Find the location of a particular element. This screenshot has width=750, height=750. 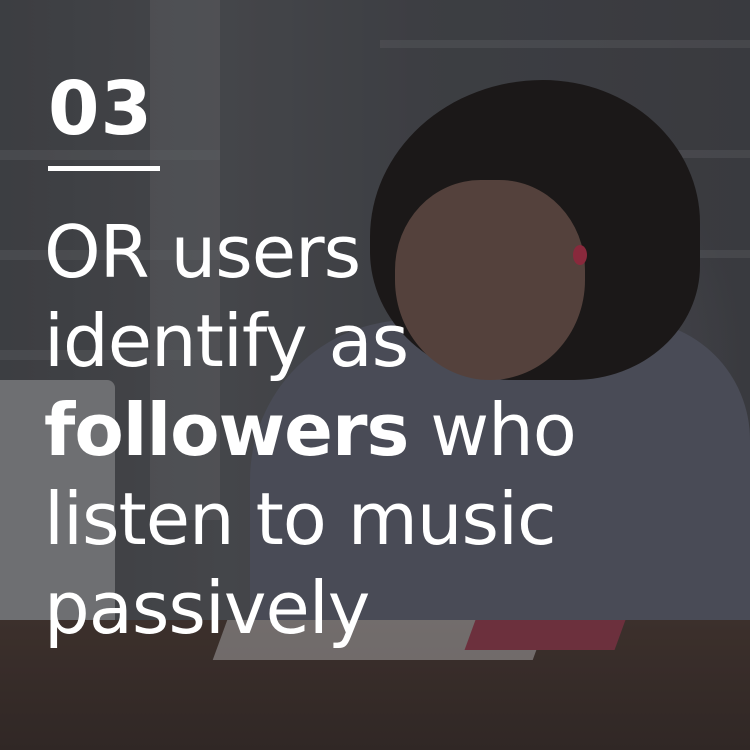

headline-line-5: passively is located at coordinates (207, 608).